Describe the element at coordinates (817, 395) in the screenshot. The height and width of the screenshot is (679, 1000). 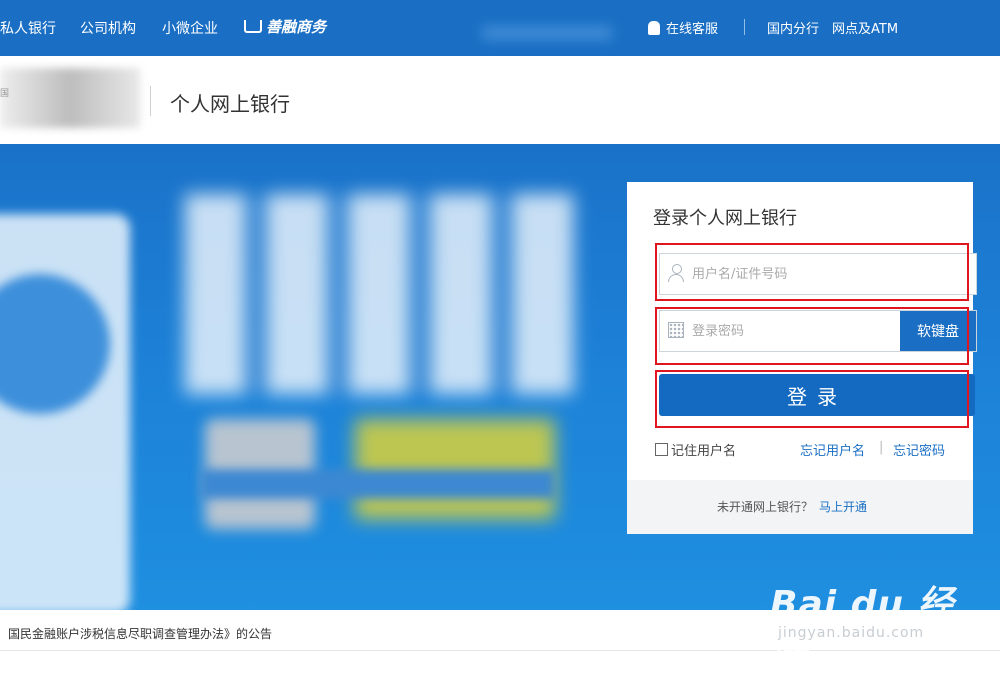
I see `login-button: 登录` at that location.